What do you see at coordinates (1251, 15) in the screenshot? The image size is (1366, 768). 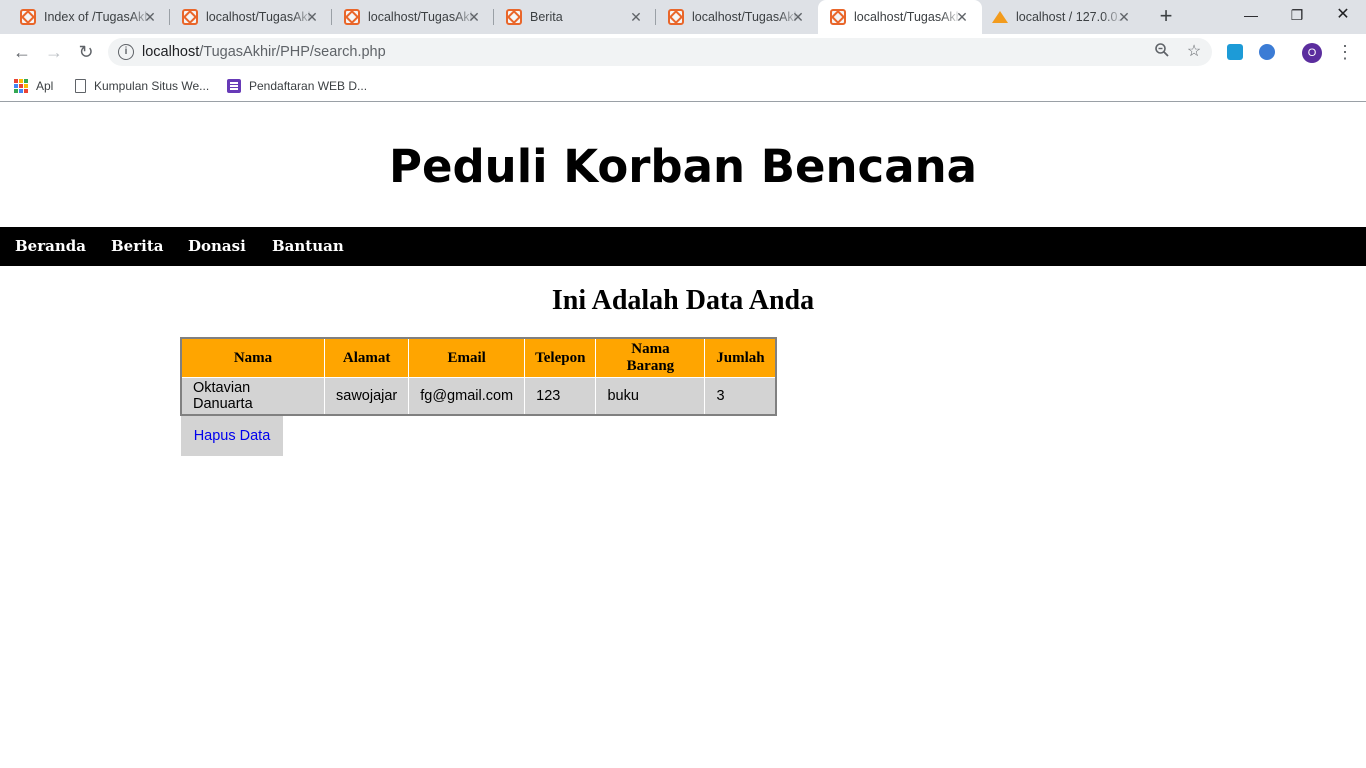 I see `minimize-icon: —` at bounding box center [1251, 15].